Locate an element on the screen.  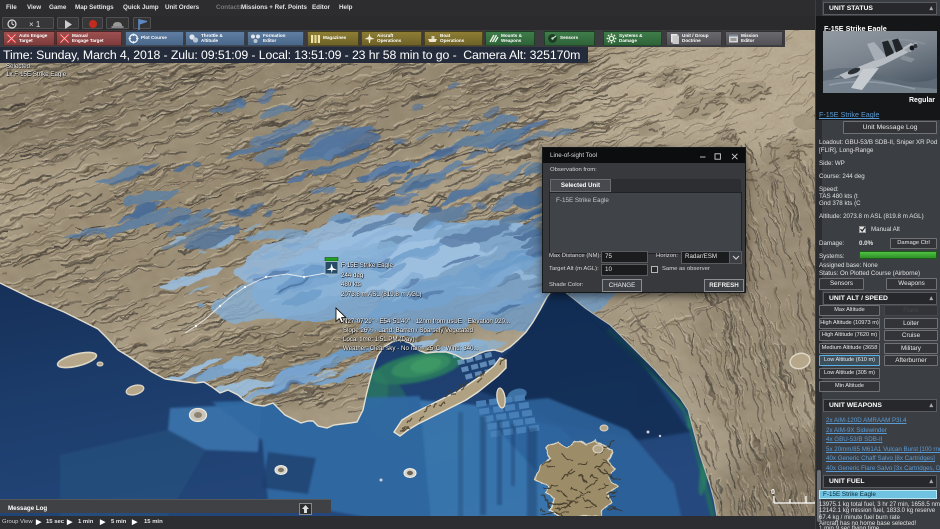
svg-text: 0 is located at coordinates (773, 492).